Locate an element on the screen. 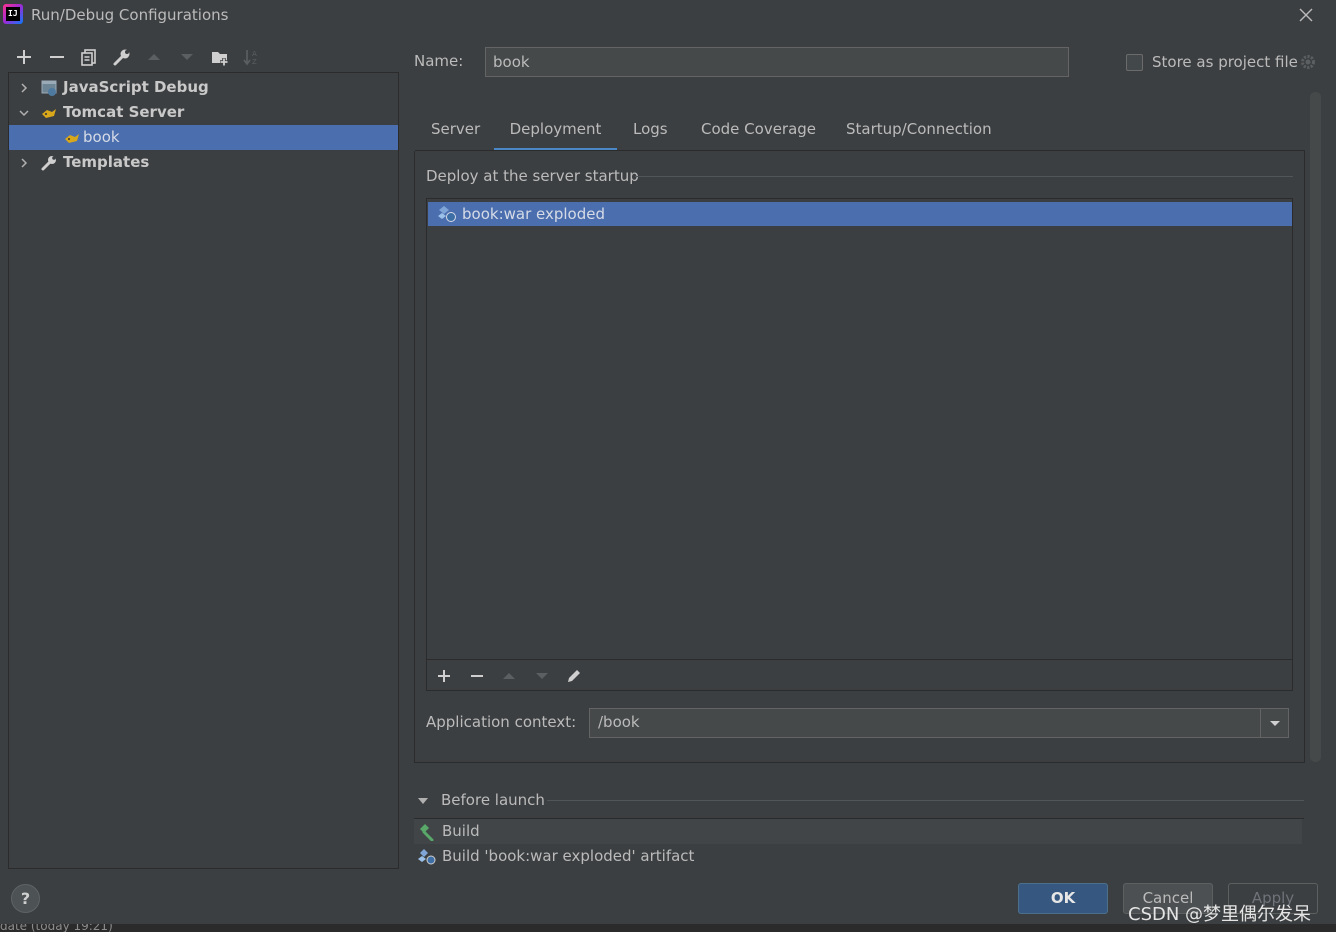 This screenshot has width=1336, height=932. list-item: Build is located at coordinates (858, 831).